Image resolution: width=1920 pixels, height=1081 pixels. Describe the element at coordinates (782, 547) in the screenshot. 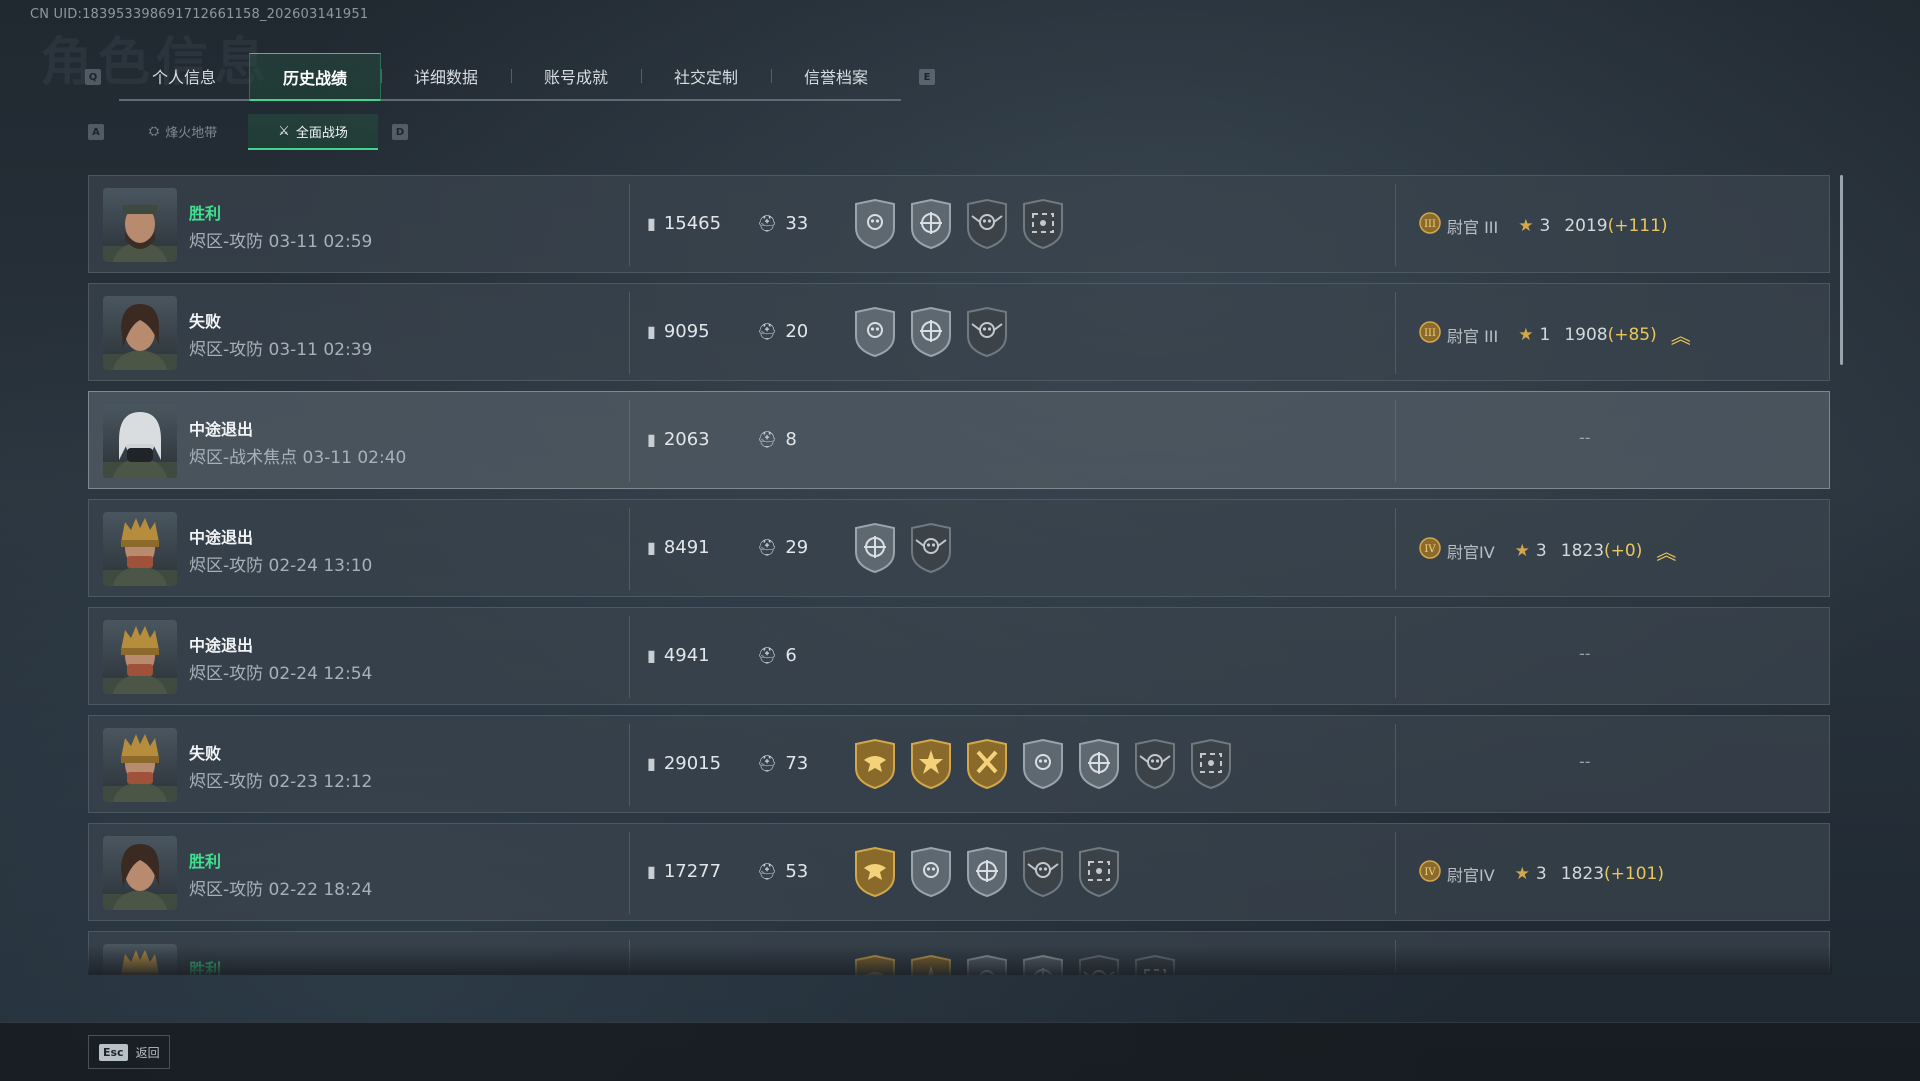

I see `match-kills: ⛑29` at that location.